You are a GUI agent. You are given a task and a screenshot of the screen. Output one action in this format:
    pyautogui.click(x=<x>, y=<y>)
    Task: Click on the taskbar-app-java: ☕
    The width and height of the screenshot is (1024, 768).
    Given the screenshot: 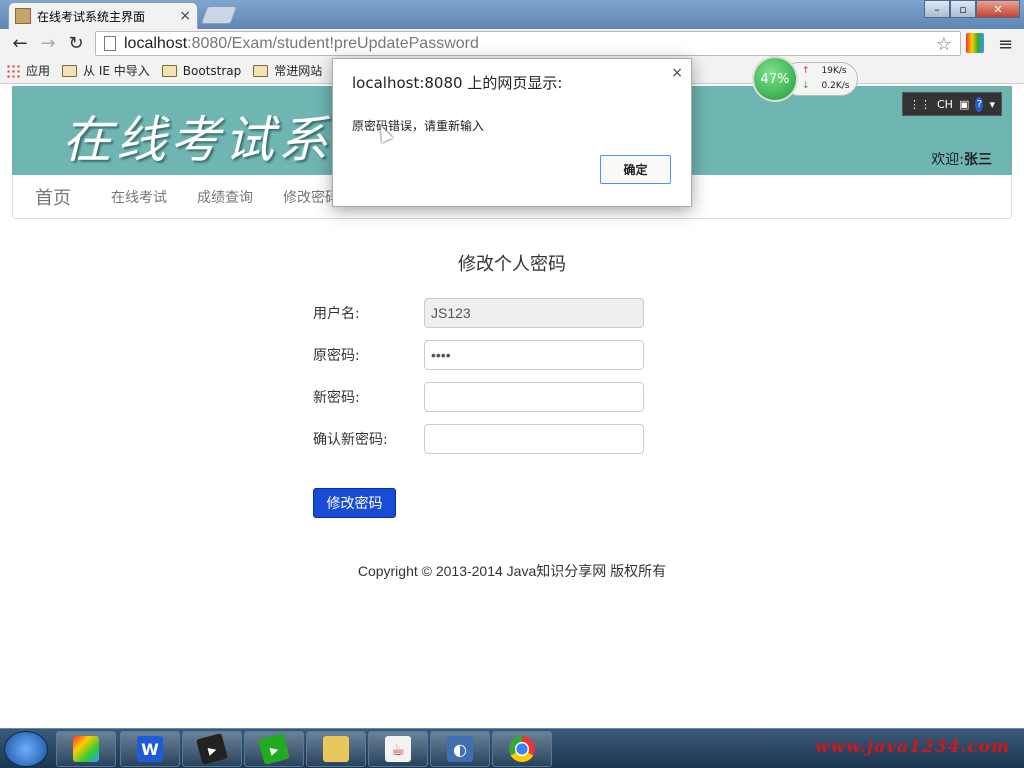 What is the action you would take?
    pyautogui.click(x=398, y=749)
    